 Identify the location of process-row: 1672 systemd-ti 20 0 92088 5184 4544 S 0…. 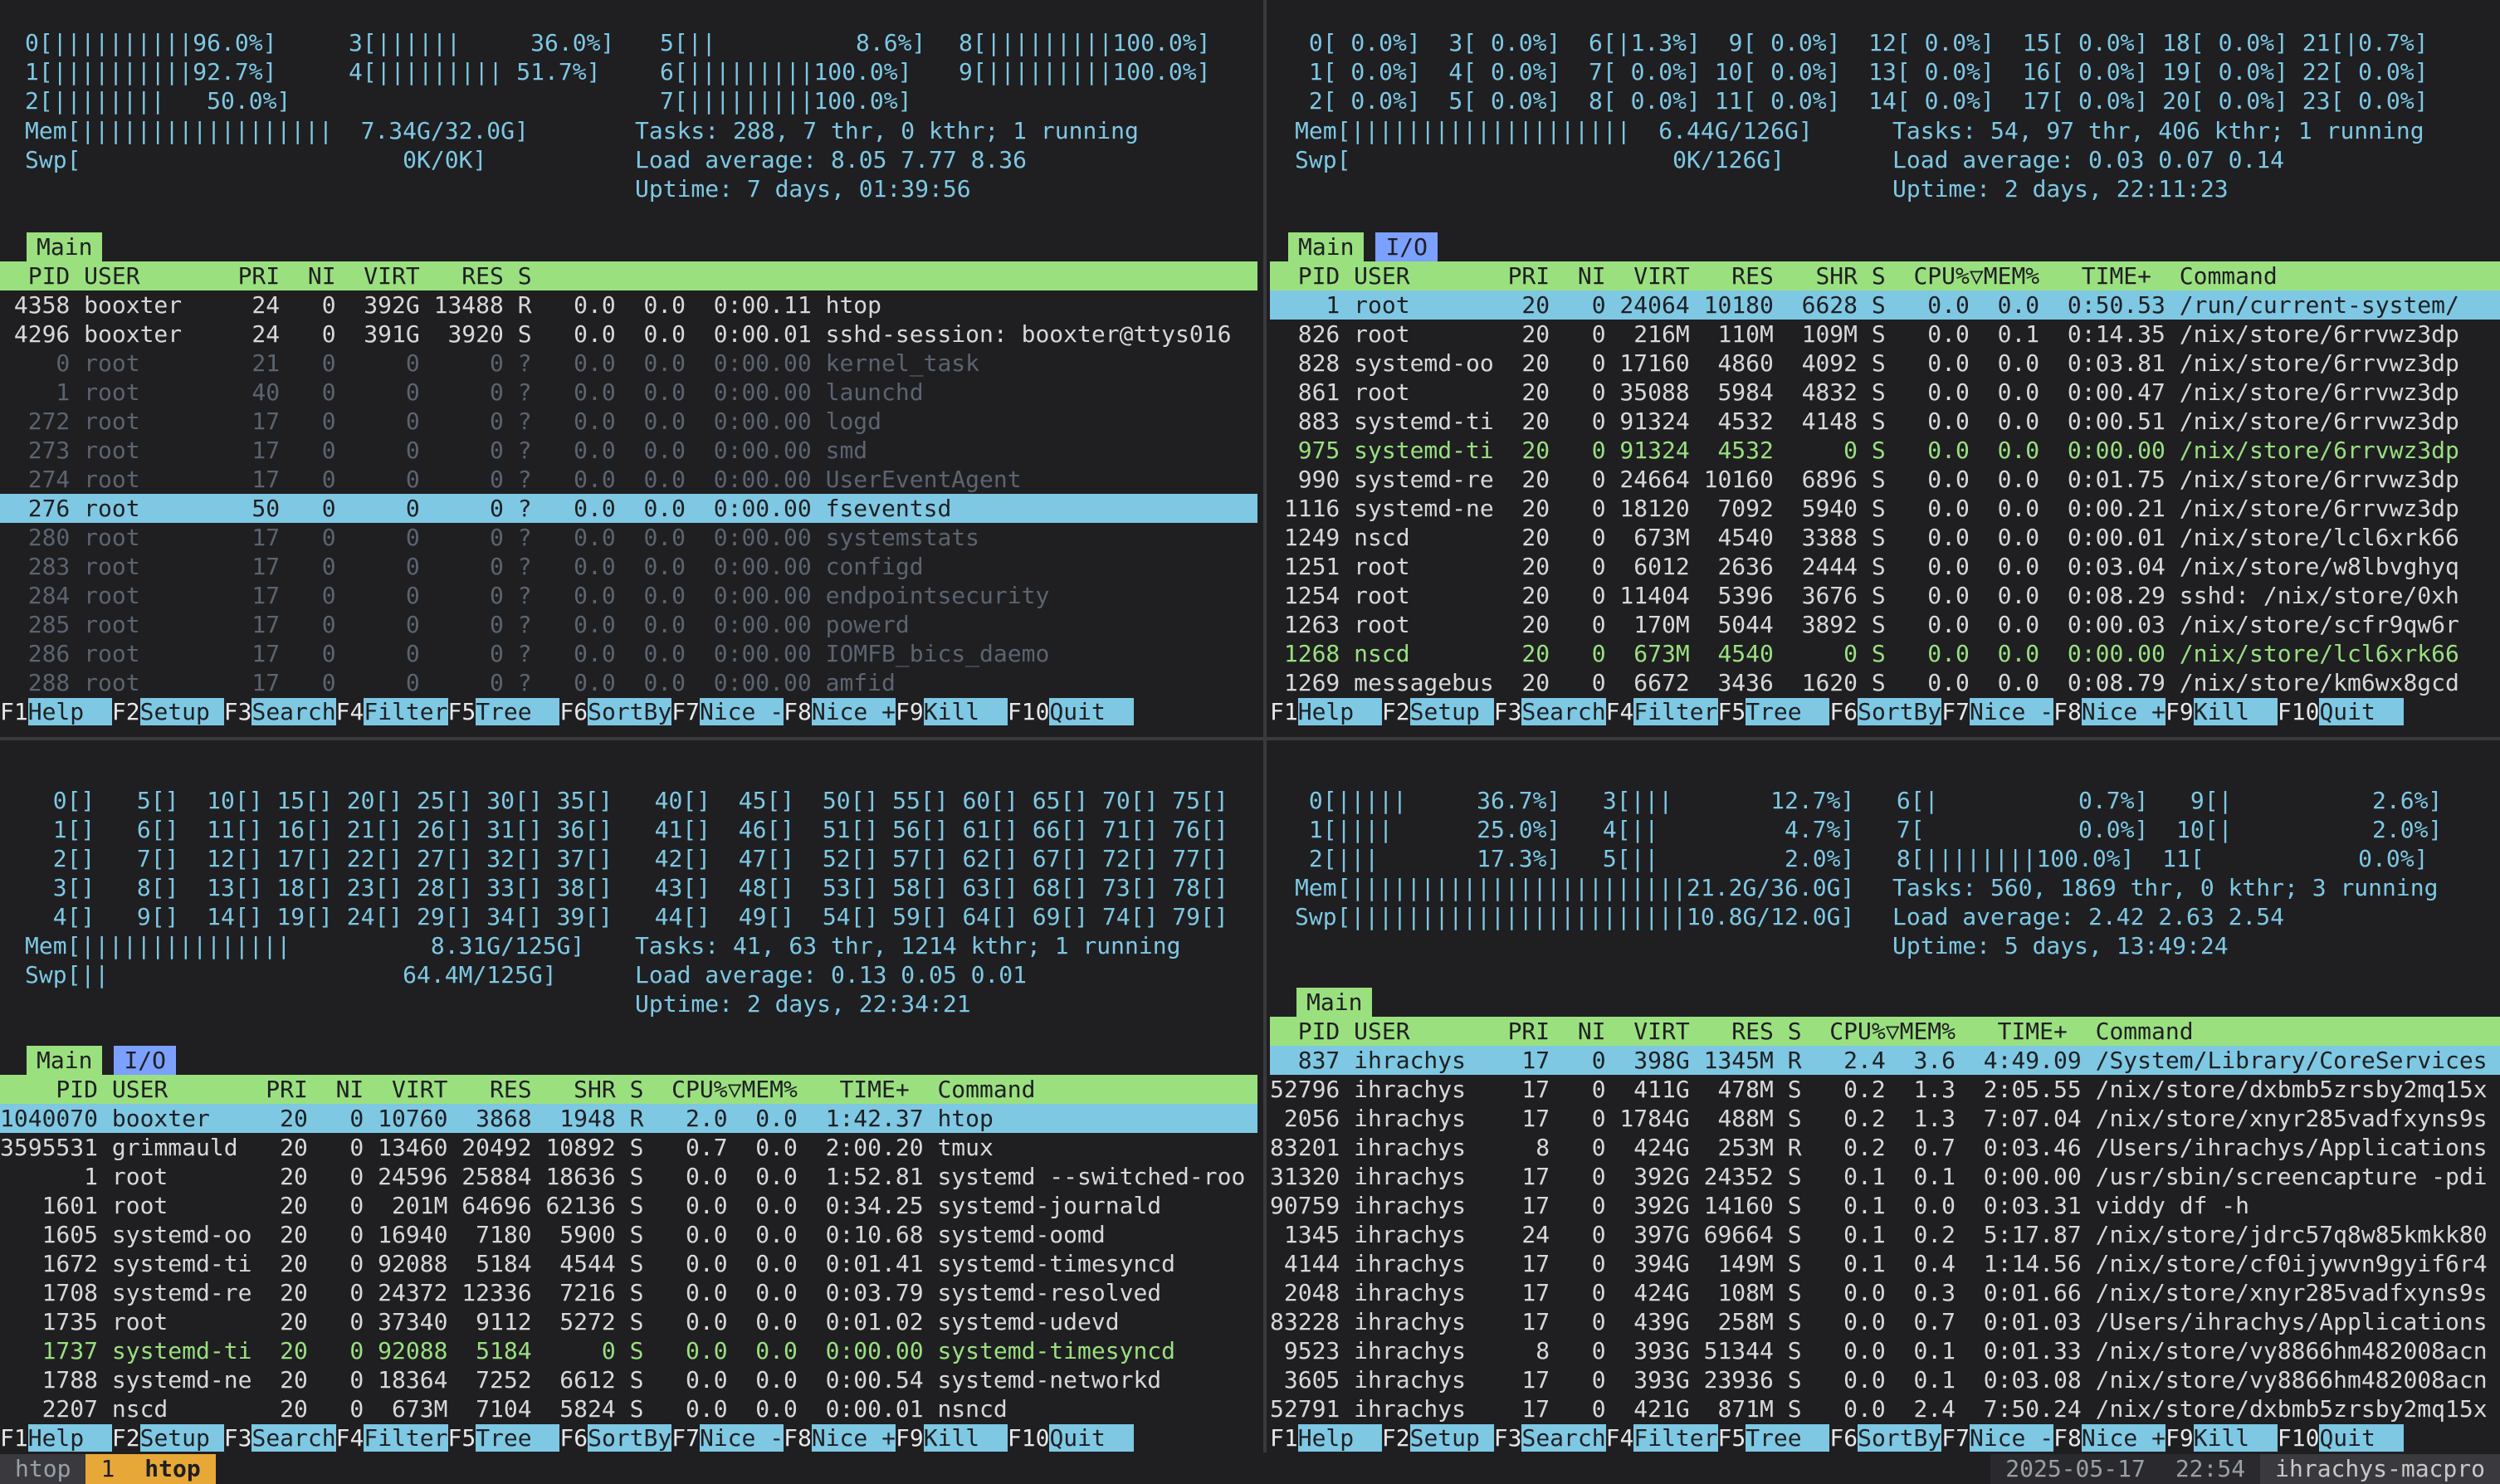
(588, 1263).